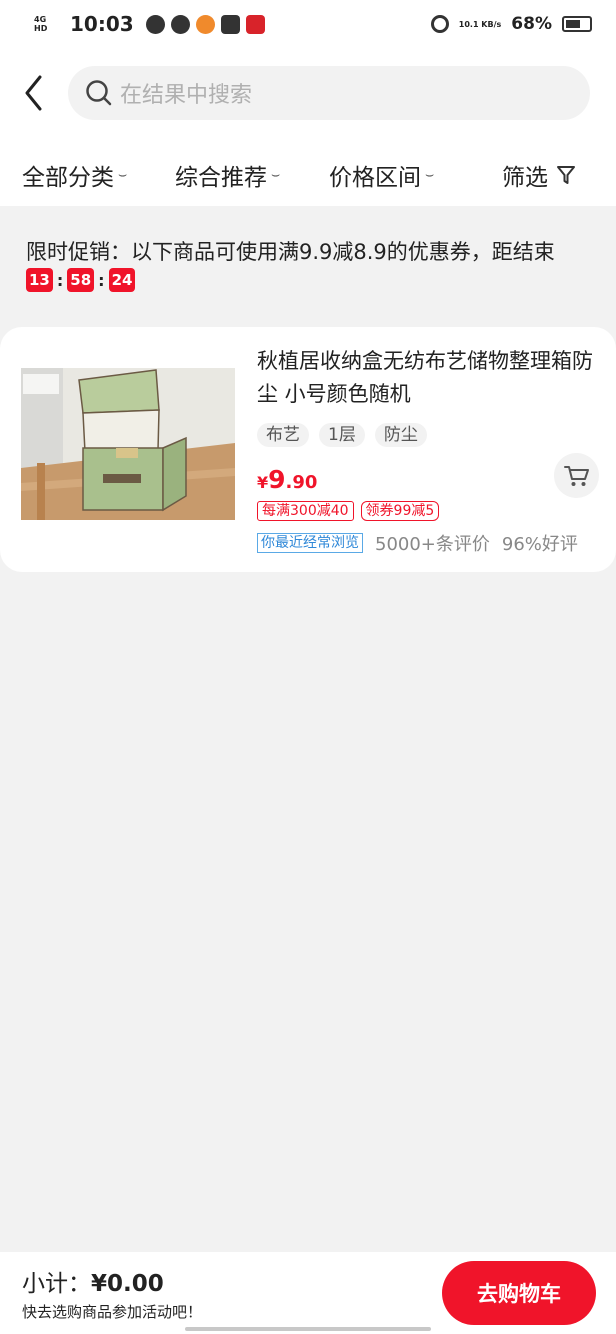 The image size is (616, 1334). I want to click on search-icon, so click(99, 93).